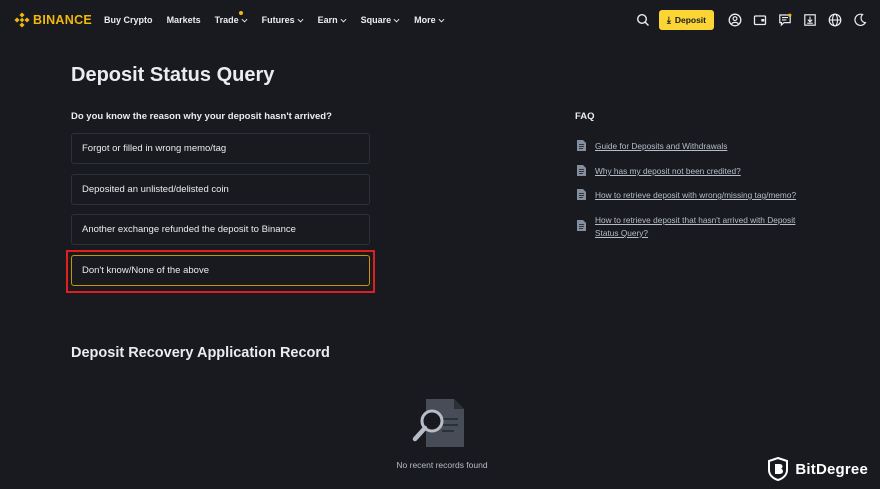 This screenshot has height=489, width=880. What do you see at coordinates (661, 146) in the screenshot?
I see `faq-link-deposit-guide: Guide for Deposits and Withdrawals` at bounding box center [661, 146].